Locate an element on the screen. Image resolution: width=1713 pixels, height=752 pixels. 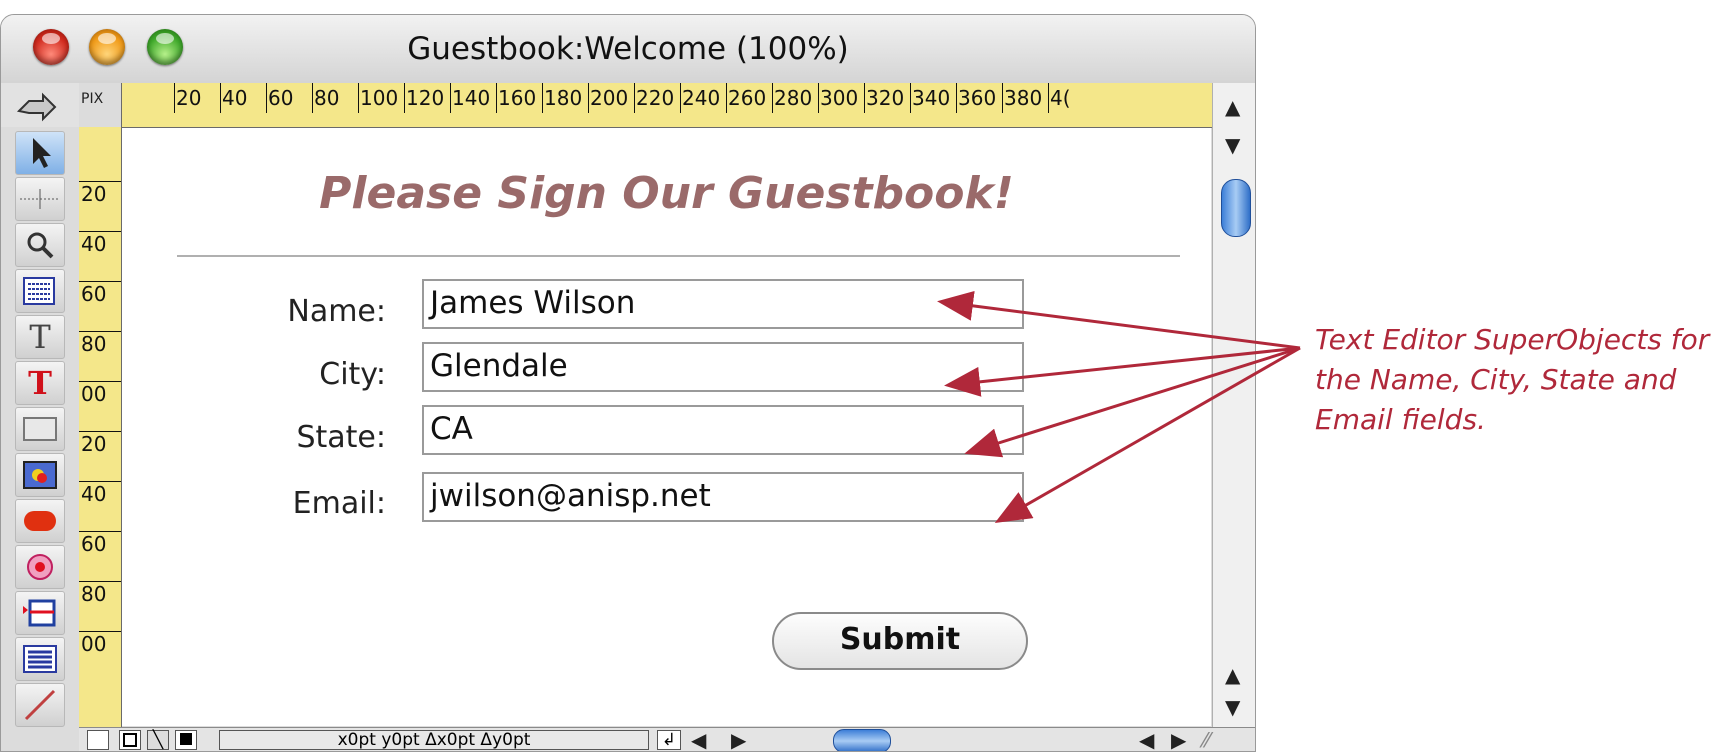
arrow-to-state-field is located at coordinates (1132, 402).